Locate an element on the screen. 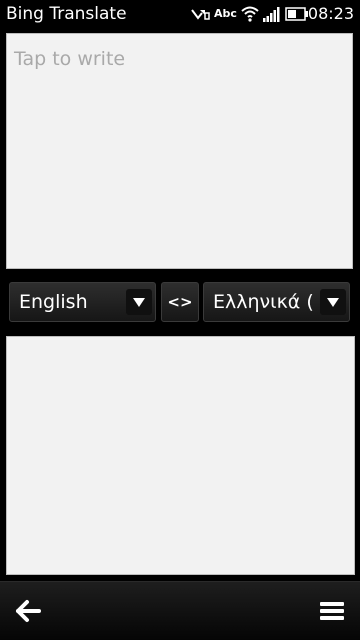  input-placeholder: Tap to write is located at coordinates (70, 59).